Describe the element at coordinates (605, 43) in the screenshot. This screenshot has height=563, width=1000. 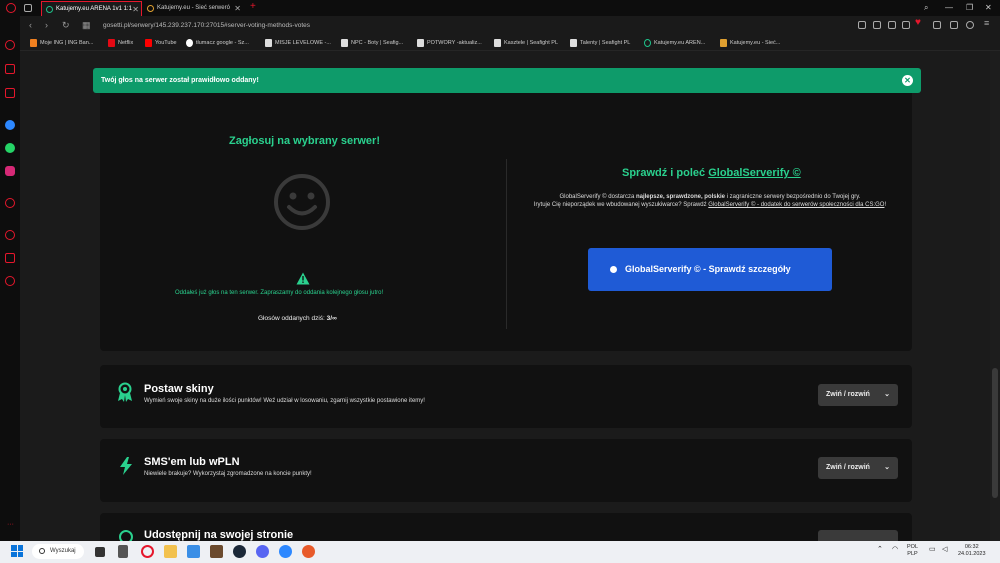
I see `bookmark-label: Talenty | Seafight PL` at that location.